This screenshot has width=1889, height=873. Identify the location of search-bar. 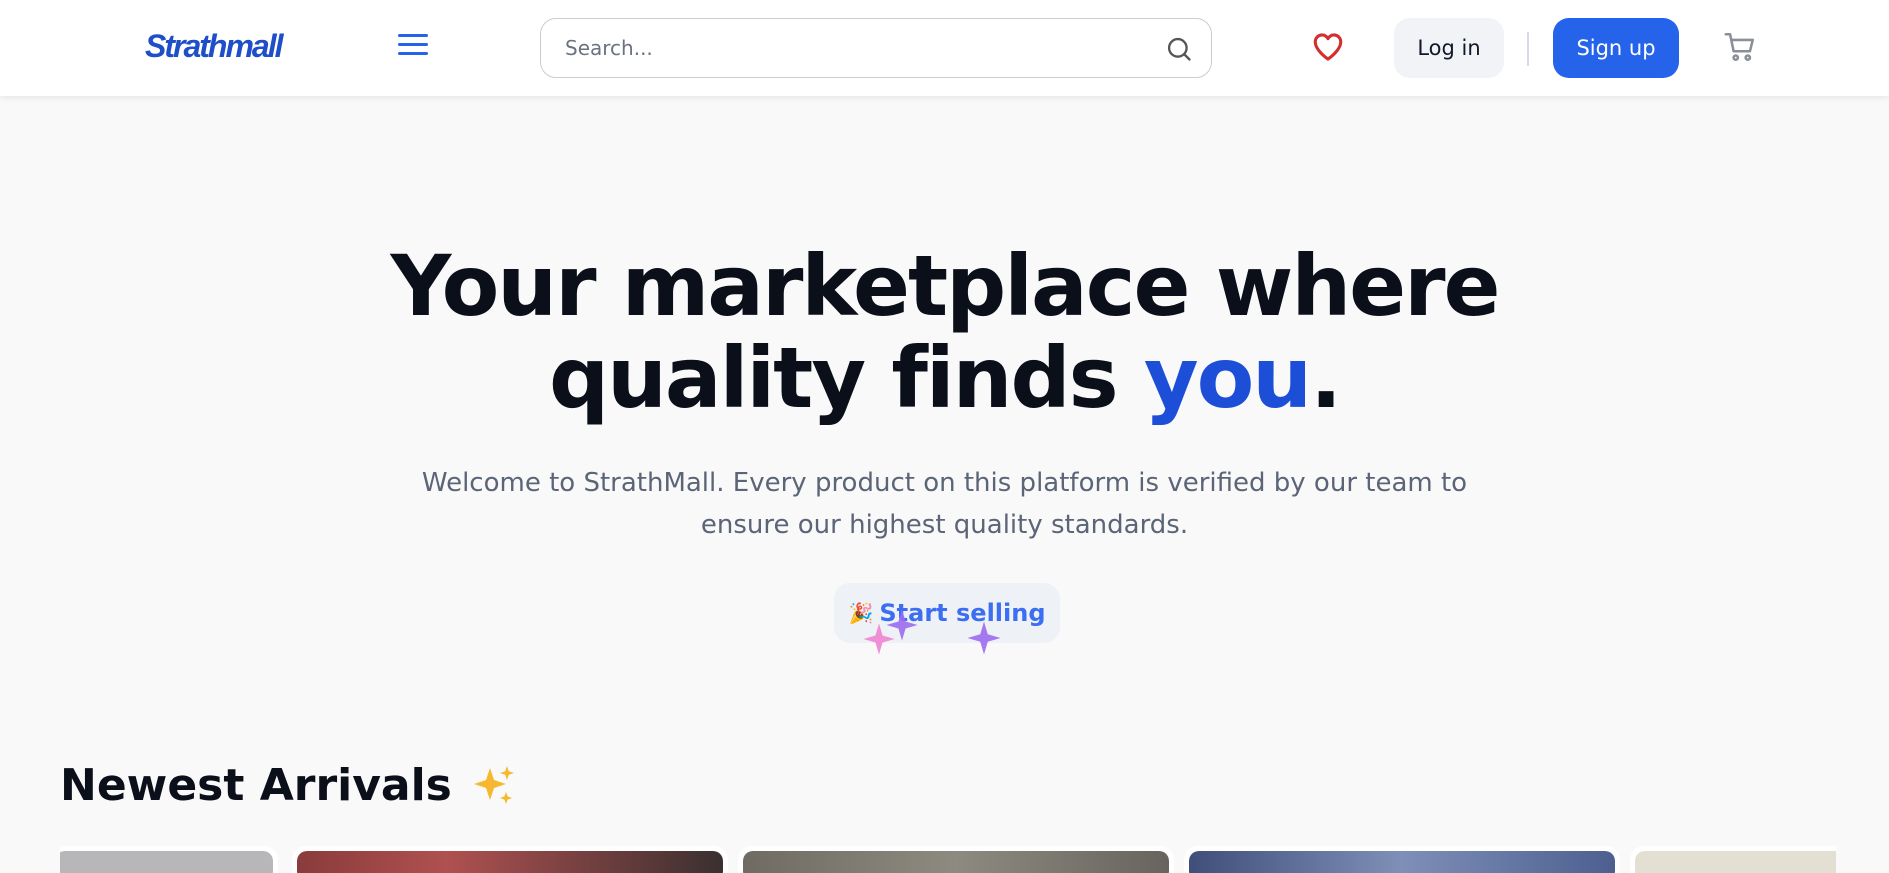
(876, 48).